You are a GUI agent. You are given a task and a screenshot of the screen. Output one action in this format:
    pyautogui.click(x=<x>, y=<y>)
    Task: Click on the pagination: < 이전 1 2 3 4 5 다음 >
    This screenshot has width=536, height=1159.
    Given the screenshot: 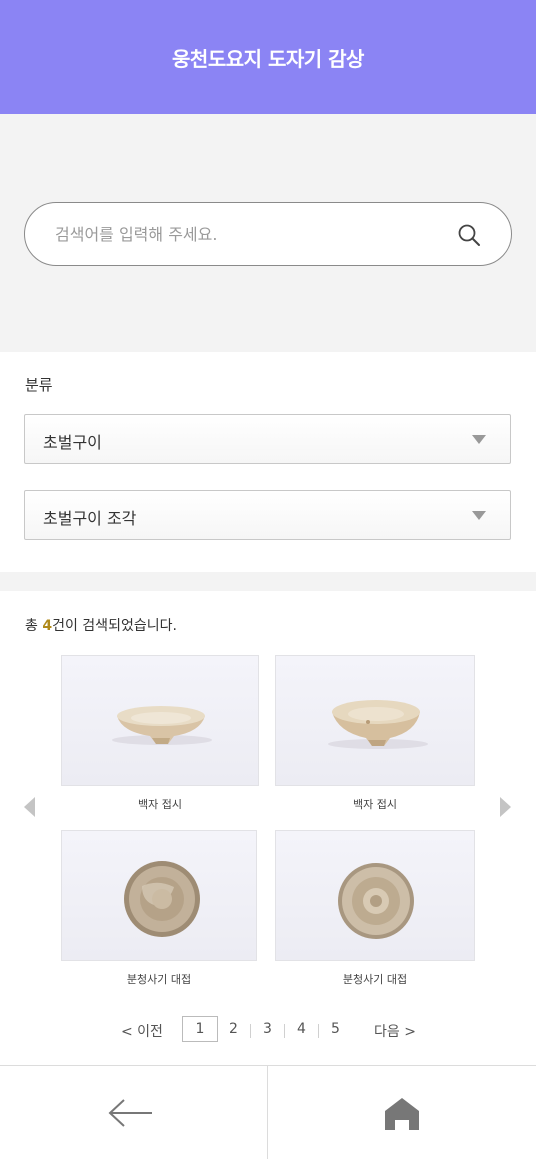 What is the action you would take?
    pyautogui.click(x=268, y=1030)
    